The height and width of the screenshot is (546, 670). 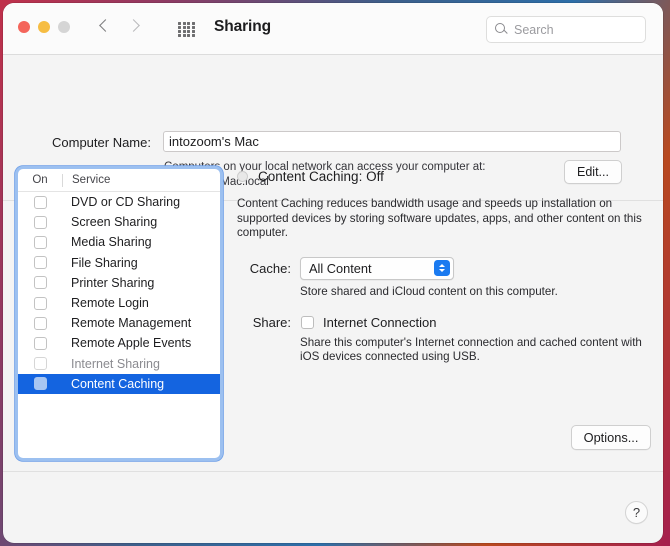 I want to click on navigation-arrows, so click(x=120, y=26).